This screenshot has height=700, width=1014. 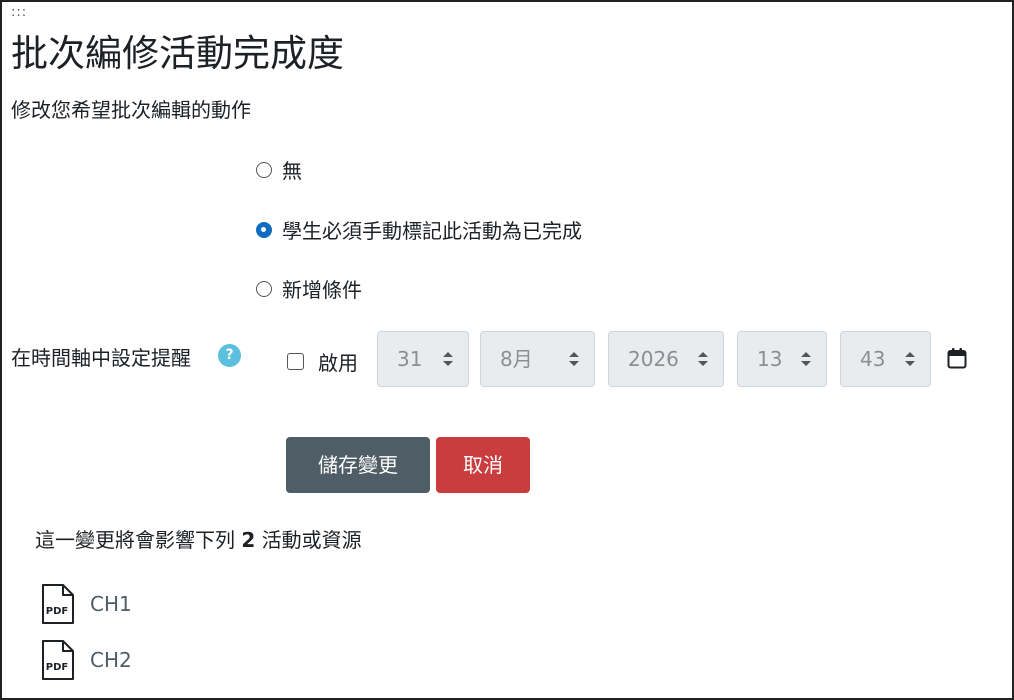 I want to click on day-value: 31, so click(x=410, y=359).